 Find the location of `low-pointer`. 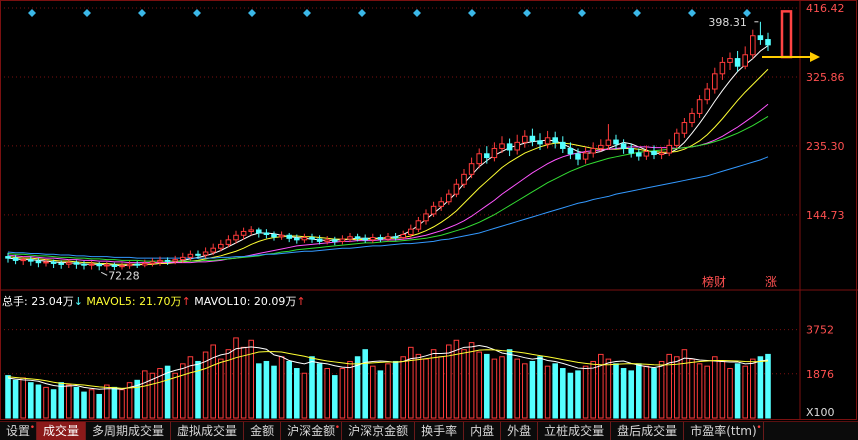

low-pointer is located at coordinates (104, 273).